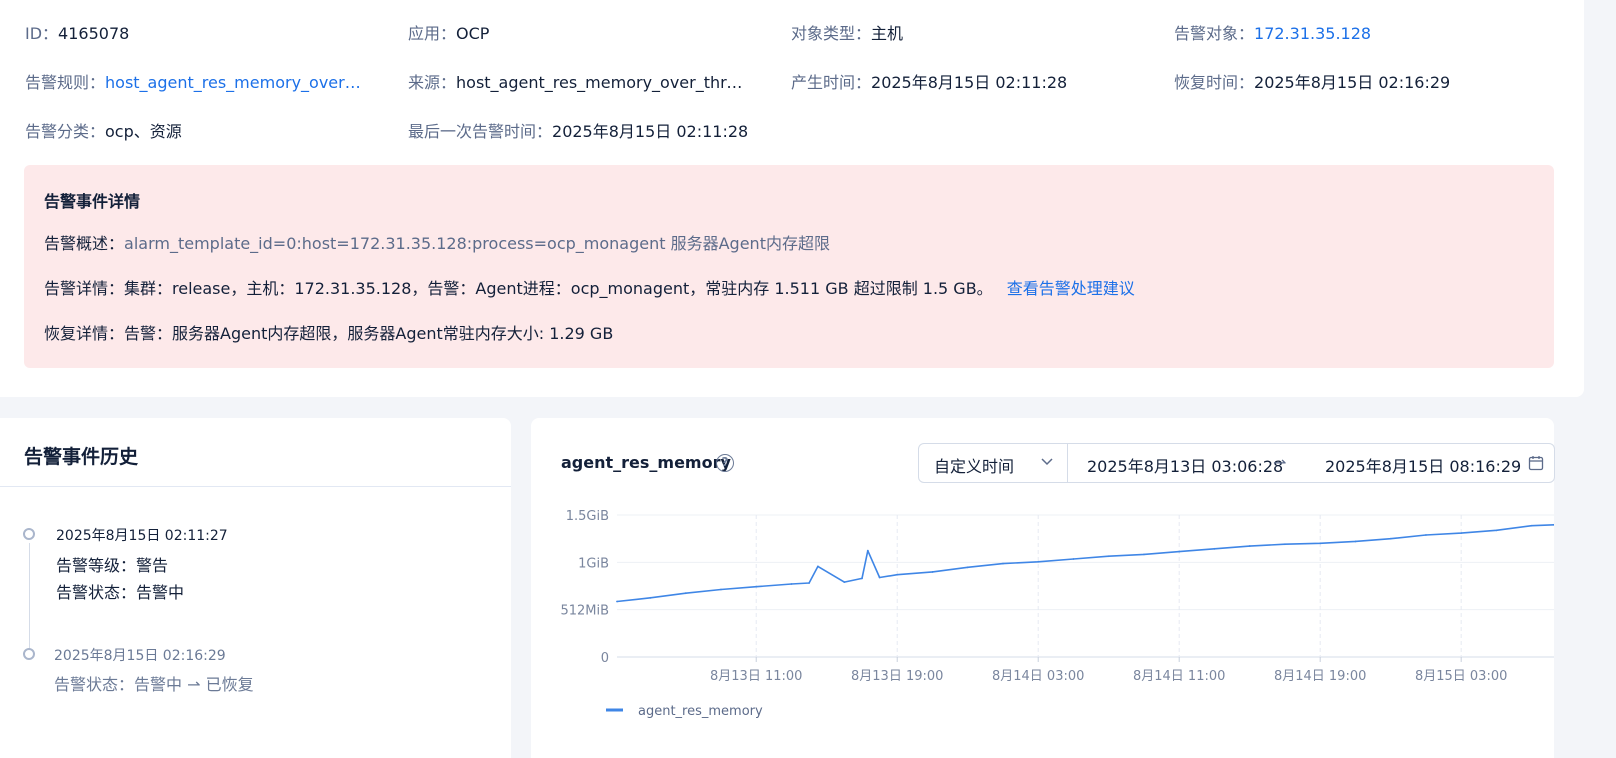 The width and height of the screenshot is (1616, 758). I want to click on event-status: 告警状态：告警中 ⇀ 已恢复, so click(154, 684).